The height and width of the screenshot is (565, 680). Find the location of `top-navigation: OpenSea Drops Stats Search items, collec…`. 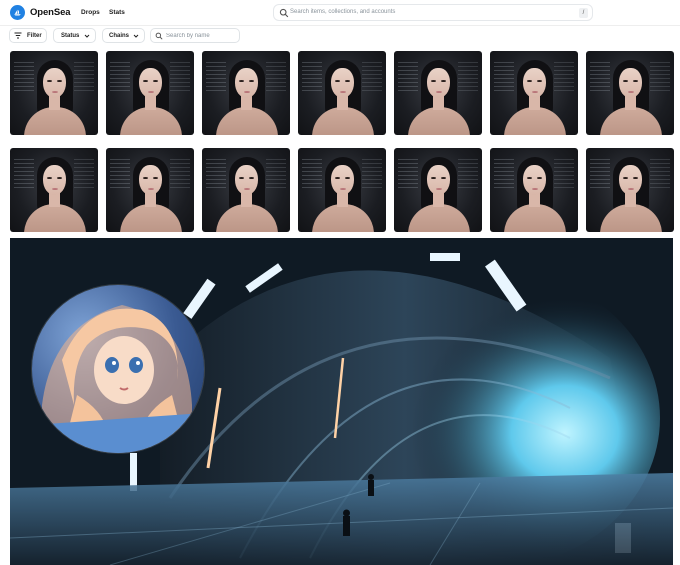

top-navigation: OpenSea Drops Stats Search items, collec… is located at coordinates (340, 13).